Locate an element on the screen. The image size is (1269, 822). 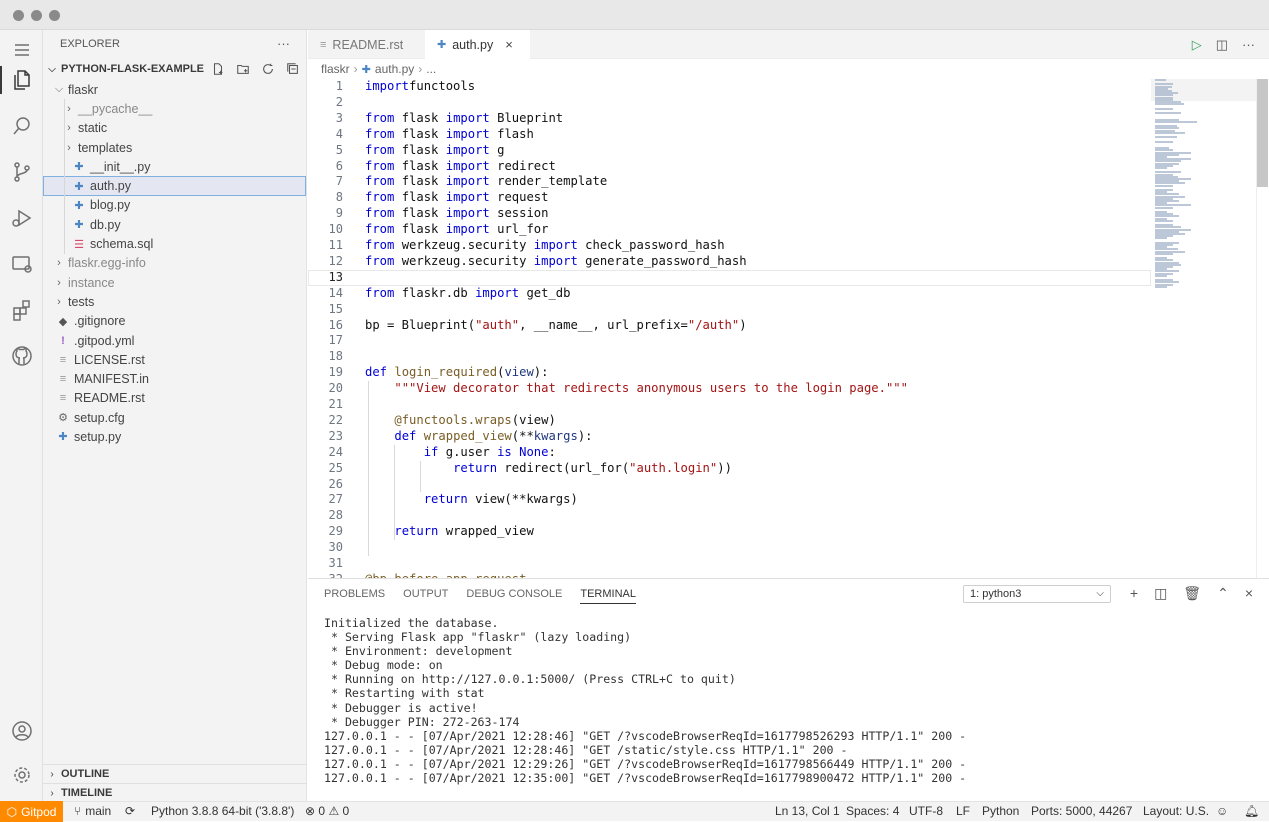
code-line: 13 is located at coordinates (729, 277).